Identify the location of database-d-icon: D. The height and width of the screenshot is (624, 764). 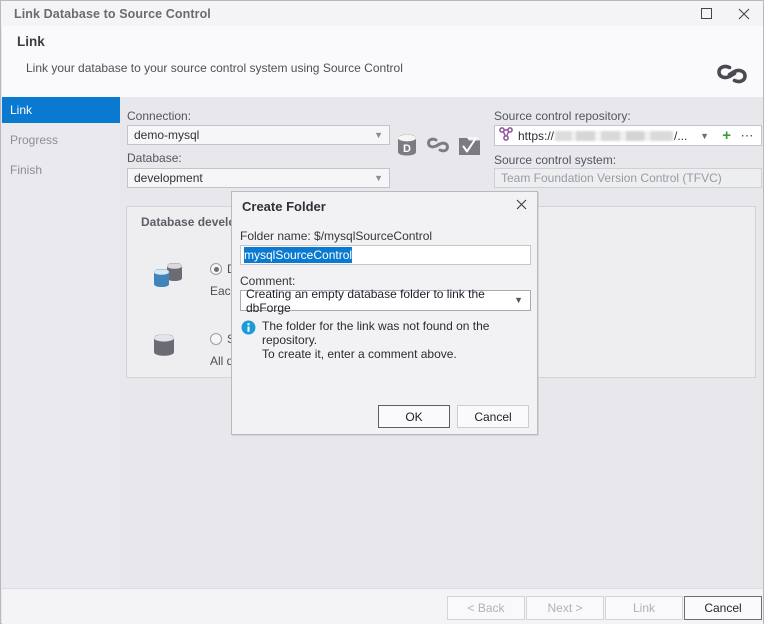
(407, 146).